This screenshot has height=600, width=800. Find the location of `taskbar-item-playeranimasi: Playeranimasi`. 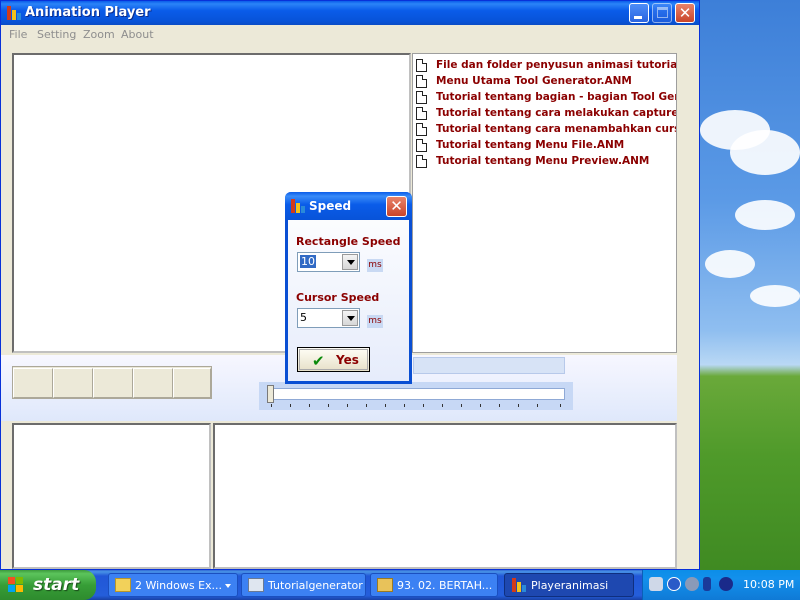

taskbar-item-playeranimasi: Playeranimasi is located at coordinates (569, 585).